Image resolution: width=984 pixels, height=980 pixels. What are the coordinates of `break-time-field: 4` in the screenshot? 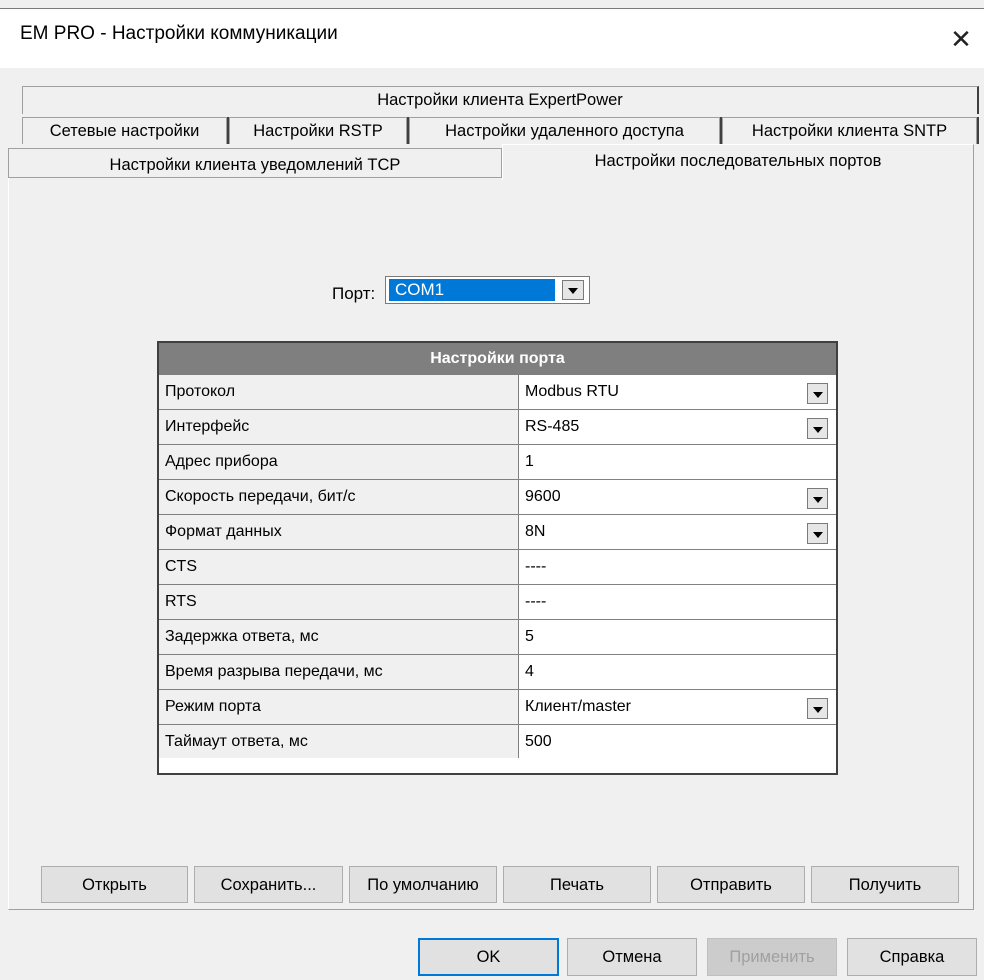 It's located at (677, 672).